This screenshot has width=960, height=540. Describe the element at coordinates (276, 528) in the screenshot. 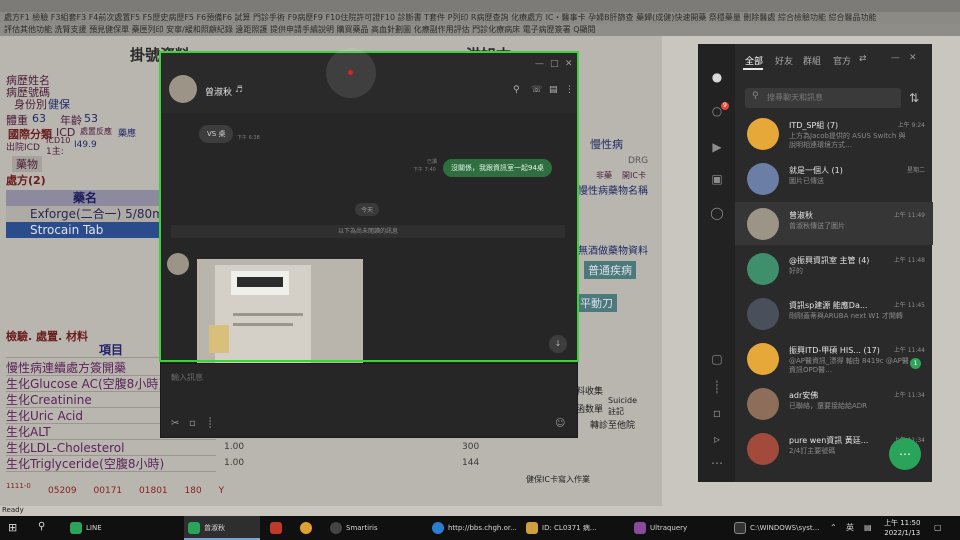

I see `his-app-icon` at that location.